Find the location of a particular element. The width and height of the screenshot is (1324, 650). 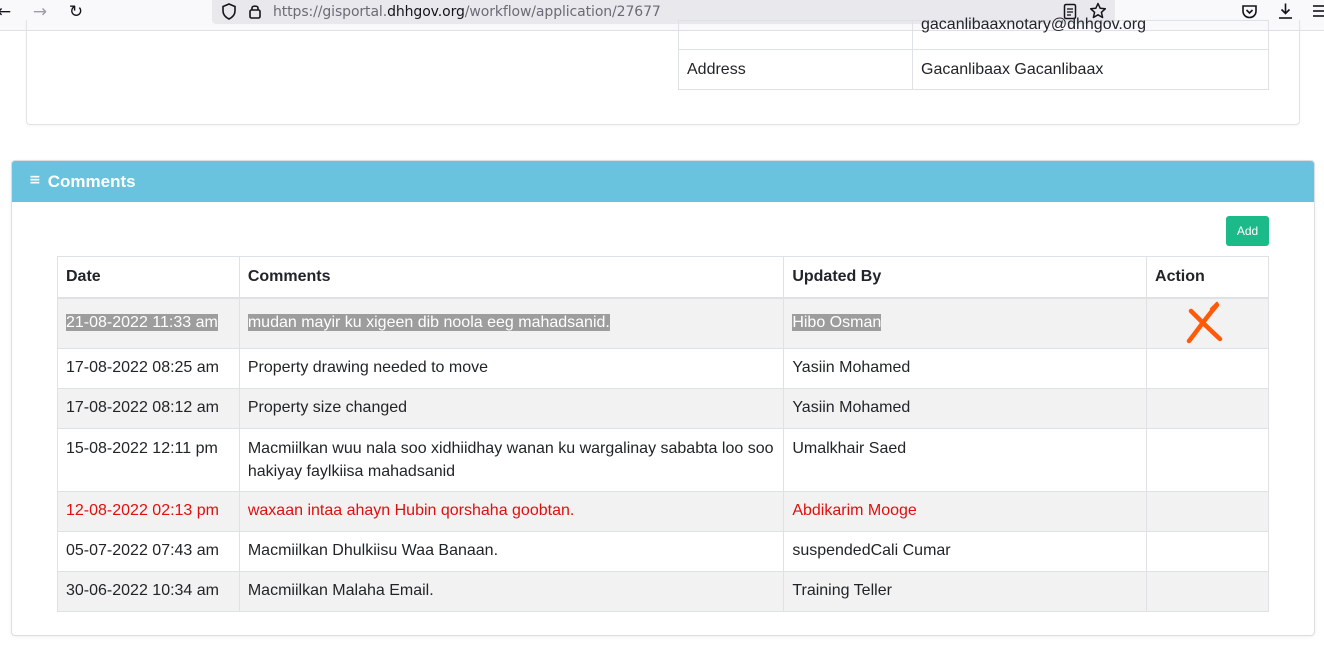

date-cell: 21-08-2022 11:33 am is located at coordinates (148, 323).